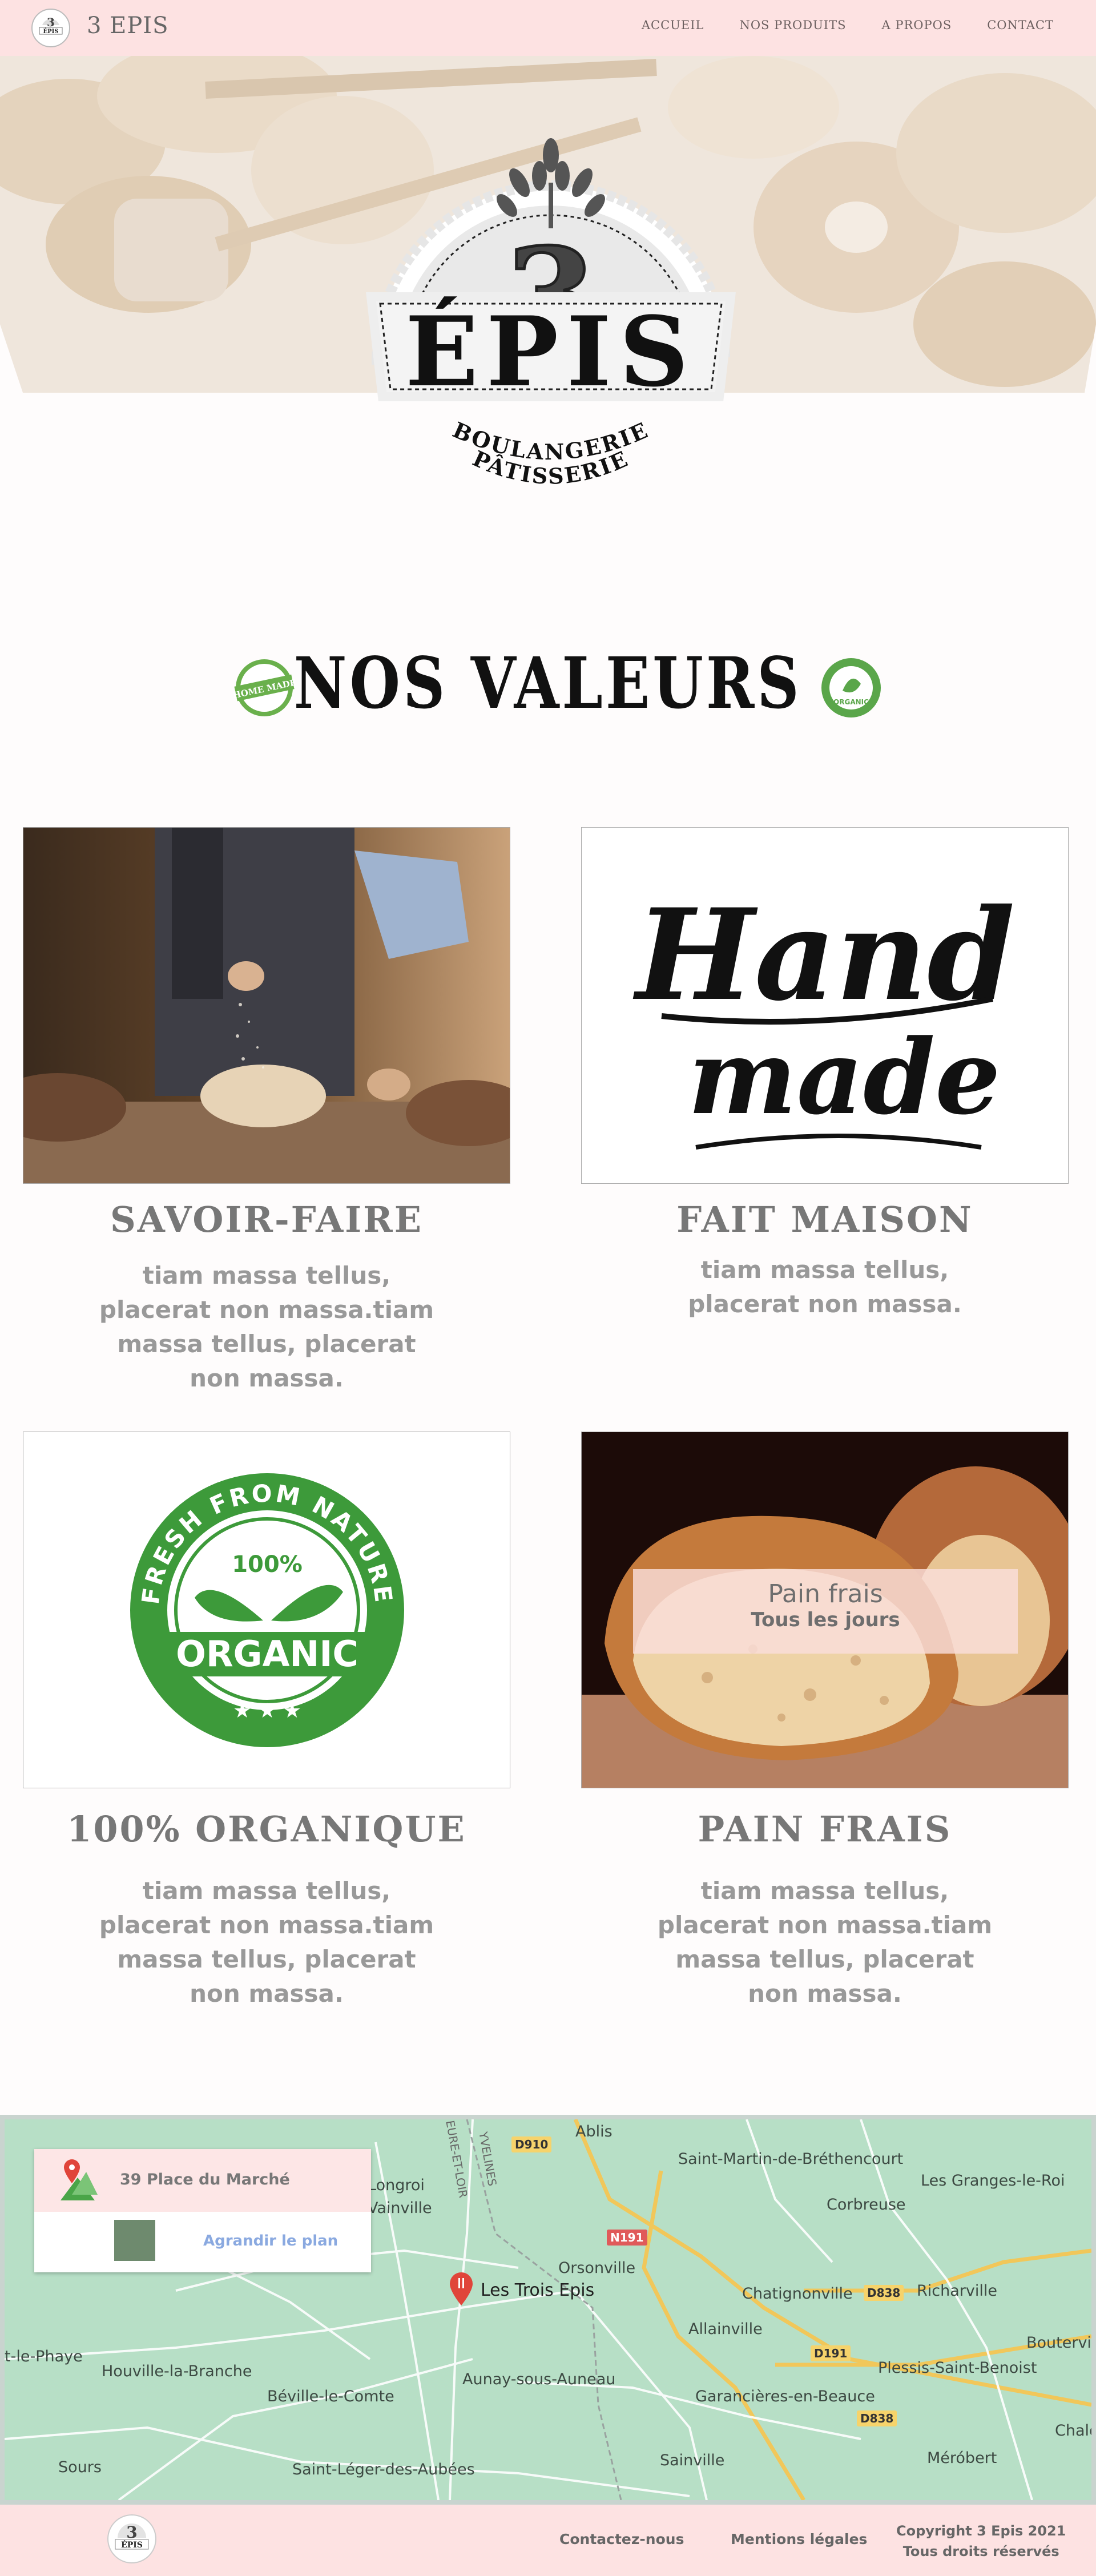 The image size is (1096, 2576). I want to click on overlay-title: Pain frais, so click(825, 1594).